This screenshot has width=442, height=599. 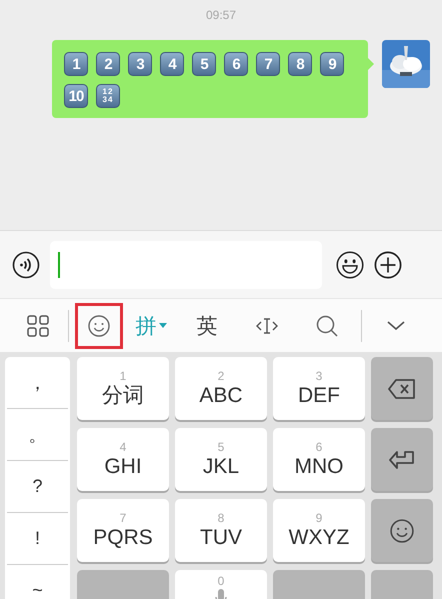 What do you see at coordinates (319, 375) in the screenshot?
I see `key-digit: 3` at bounding box center [319, 375].